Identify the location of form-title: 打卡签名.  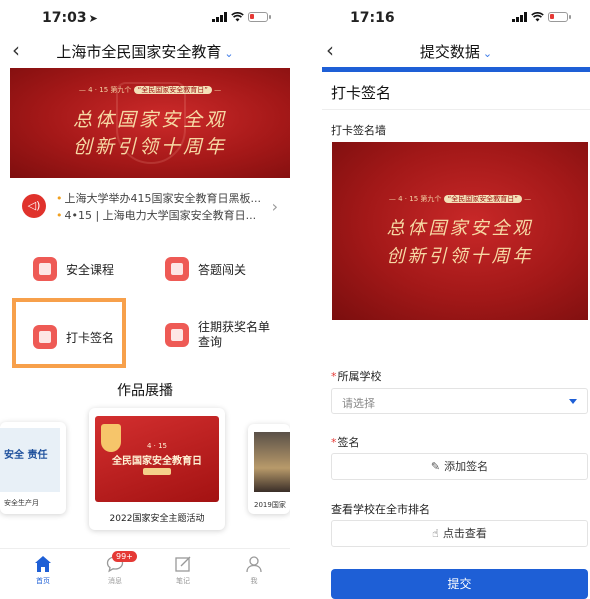
(361, 93).